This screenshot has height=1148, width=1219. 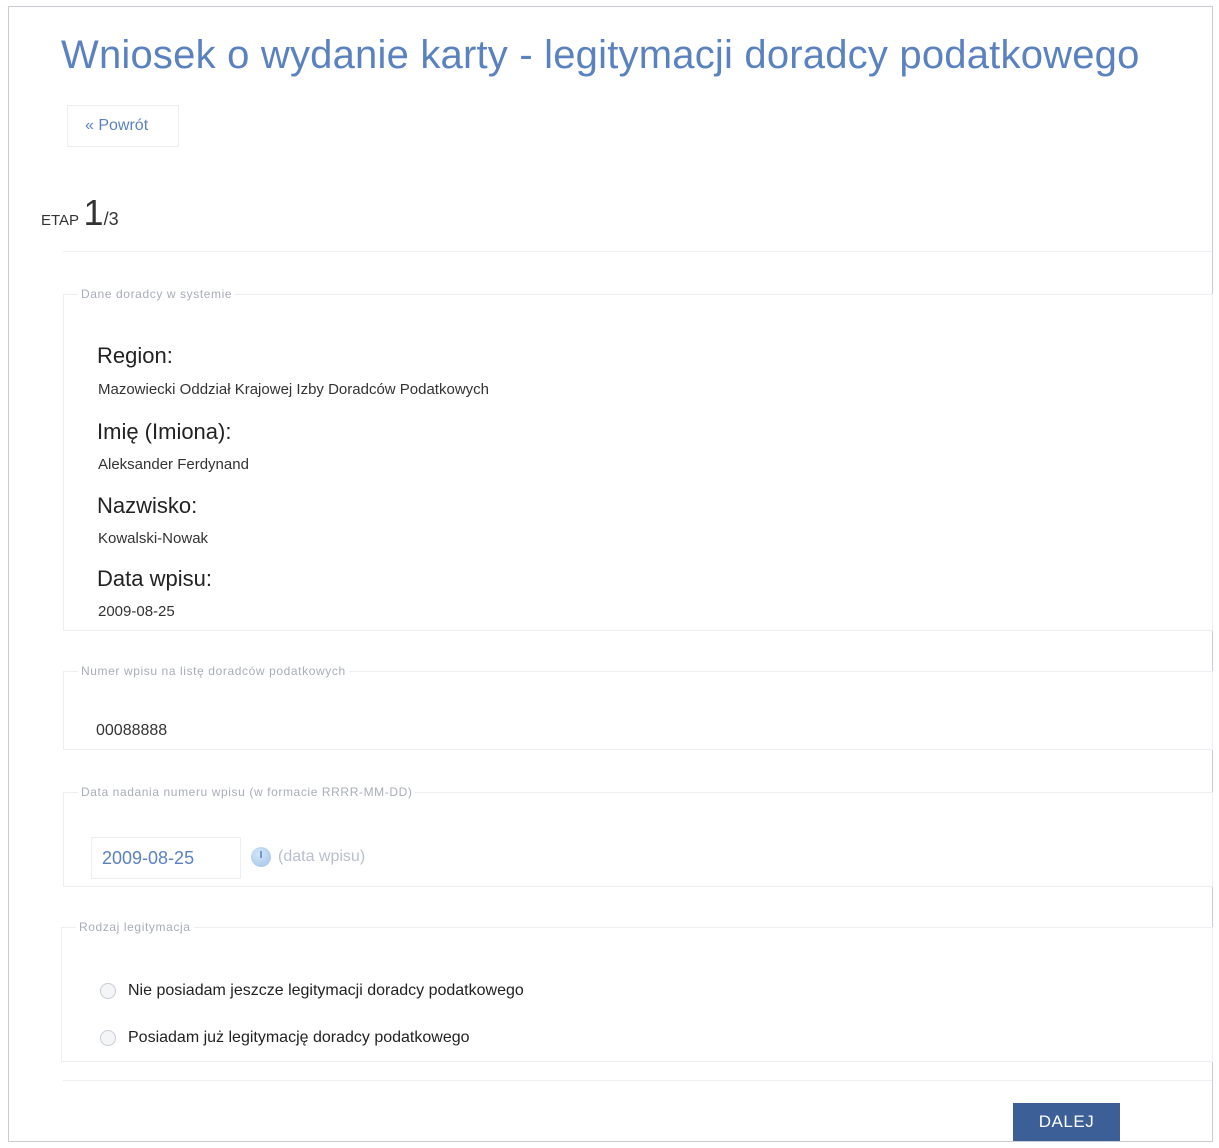 What do you see at coordinates (111, 219) in the screenshot?
I see `stage-total: /3` at bounding box center [111, 219].